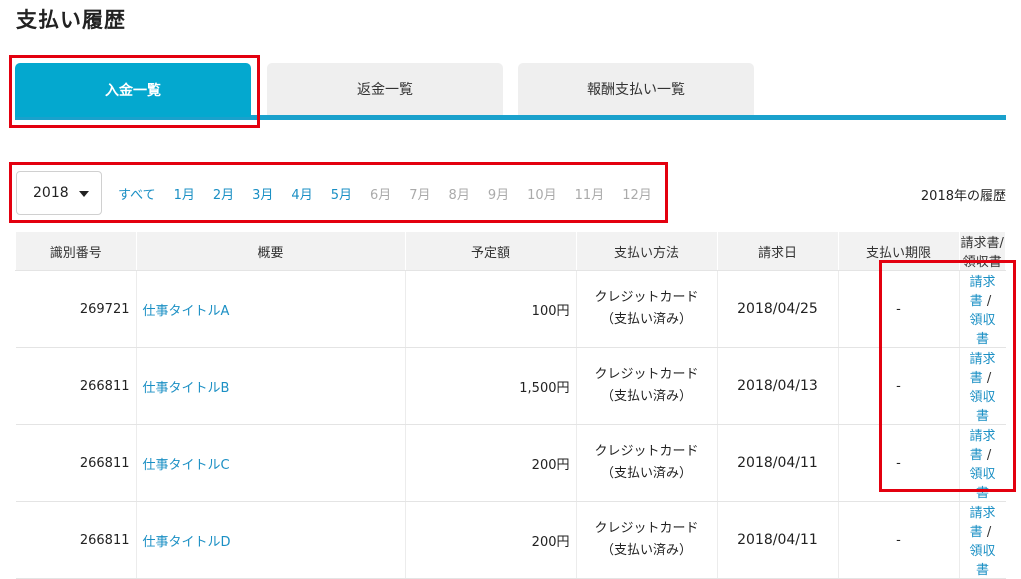 The height and width of the screenshot is (579, 1021). Describe the element at coordinates (380, 195) in the screenshot. I see `month-disabled: 6月` at that location.